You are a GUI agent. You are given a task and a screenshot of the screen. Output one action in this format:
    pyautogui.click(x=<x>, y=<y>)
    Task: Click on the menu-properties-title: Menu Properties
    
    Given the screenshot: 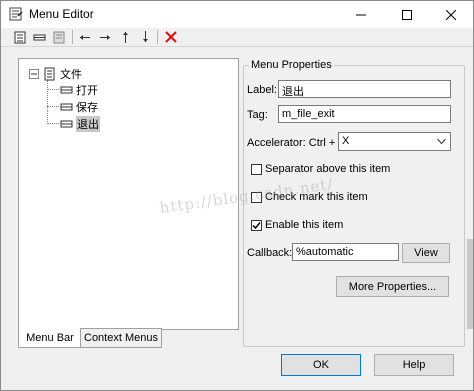 What is the action you would take?
    pyautogui.click(x=291, y=65)
    